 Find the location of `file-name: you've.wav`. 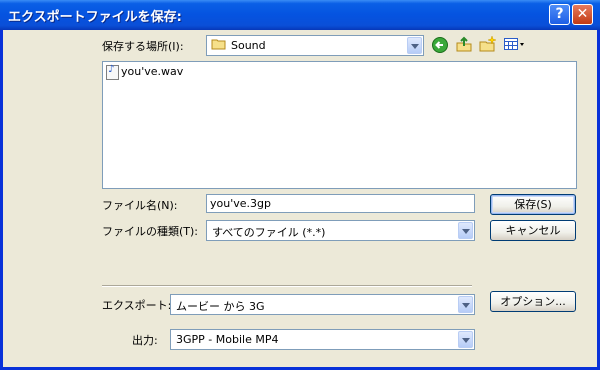

file-name: you've.wav is located at coordinates (152, 71).